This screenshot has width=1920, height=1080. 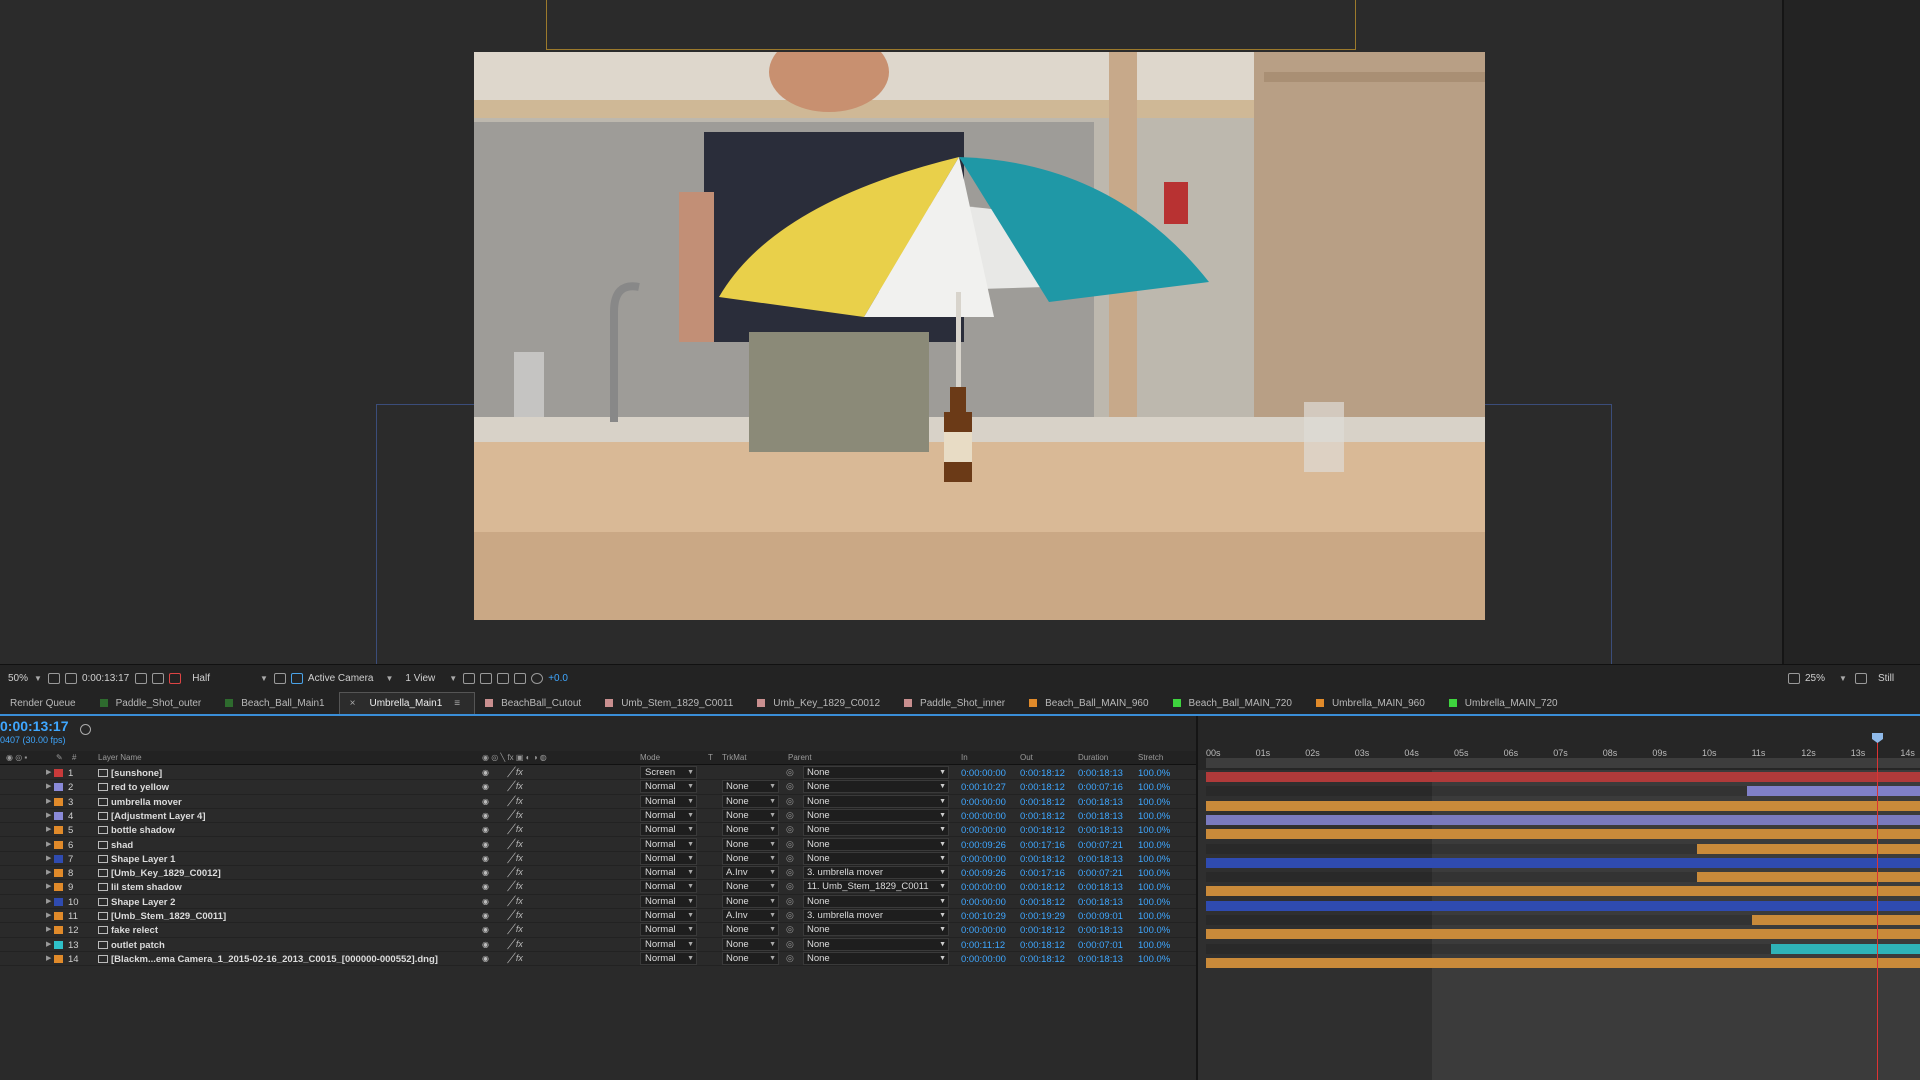 What do you see at coordinates (1505, 703) in the screenshot?
I see `tab-11: Umbrella_MAIN_720` at bounding box center [1505, 703].